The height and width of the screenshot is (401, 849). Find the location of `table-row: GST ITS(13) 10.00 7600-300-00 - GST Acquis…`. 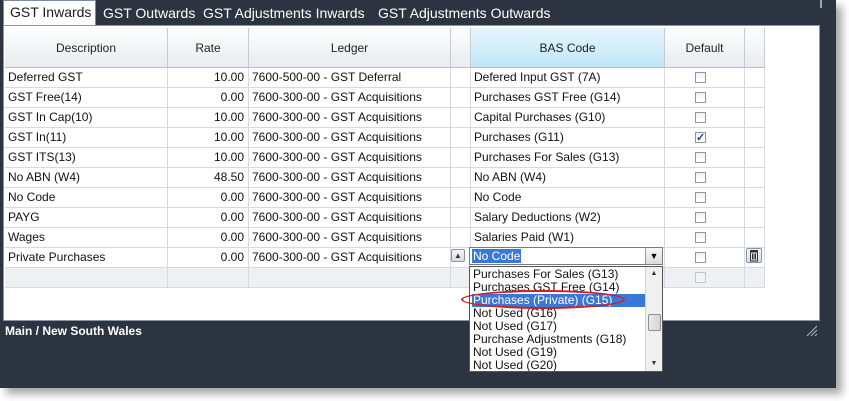

table-row: GST ITS(13) 10.00 7600-300-00 - GST Acquis… is located at coordinates (385, 158).